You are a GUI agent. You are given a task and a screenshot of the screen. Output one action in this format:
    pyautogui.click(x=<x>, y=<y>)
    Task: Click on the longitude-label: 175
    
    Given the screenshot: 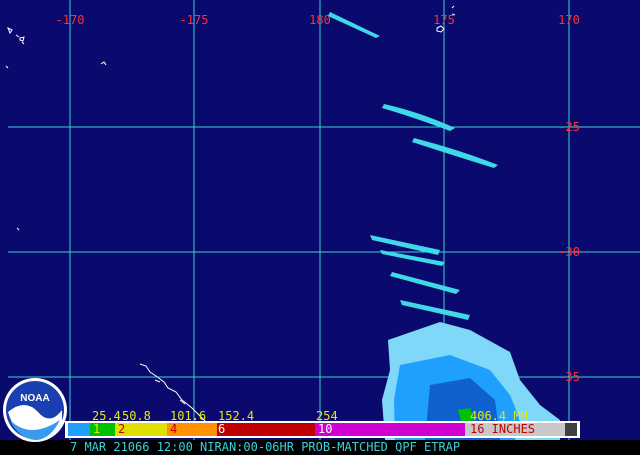 What is the action you would take?
    pyautogui.click(x=444, y=20)
    